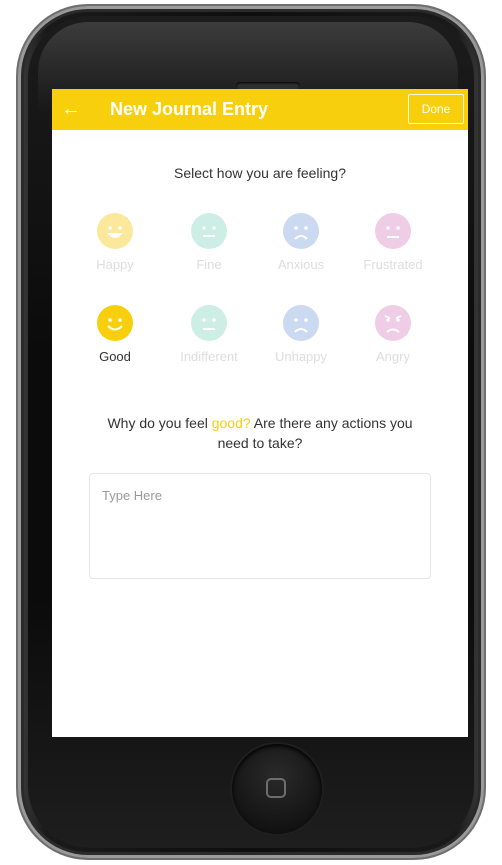  Describe the element at coordinates (436, 109) in the screenshot. I see `done-button: Done` at that location.